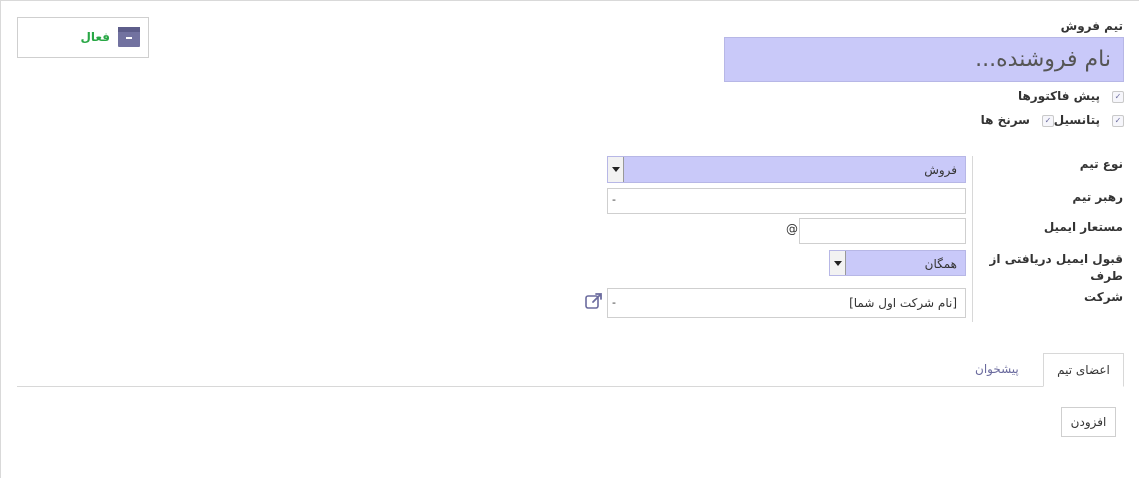 Image resolution: width=1140 pixels, height=479 pixels. I want to click on leads-checkbox: ✓, so click(1048, 121).